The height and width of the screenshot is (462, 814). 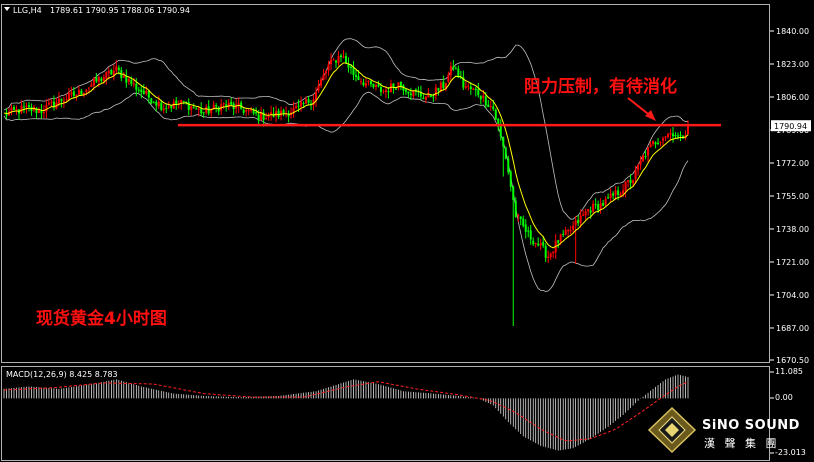 I want to click on macd-scale-top: 11.085, so click(x=789, y=371).